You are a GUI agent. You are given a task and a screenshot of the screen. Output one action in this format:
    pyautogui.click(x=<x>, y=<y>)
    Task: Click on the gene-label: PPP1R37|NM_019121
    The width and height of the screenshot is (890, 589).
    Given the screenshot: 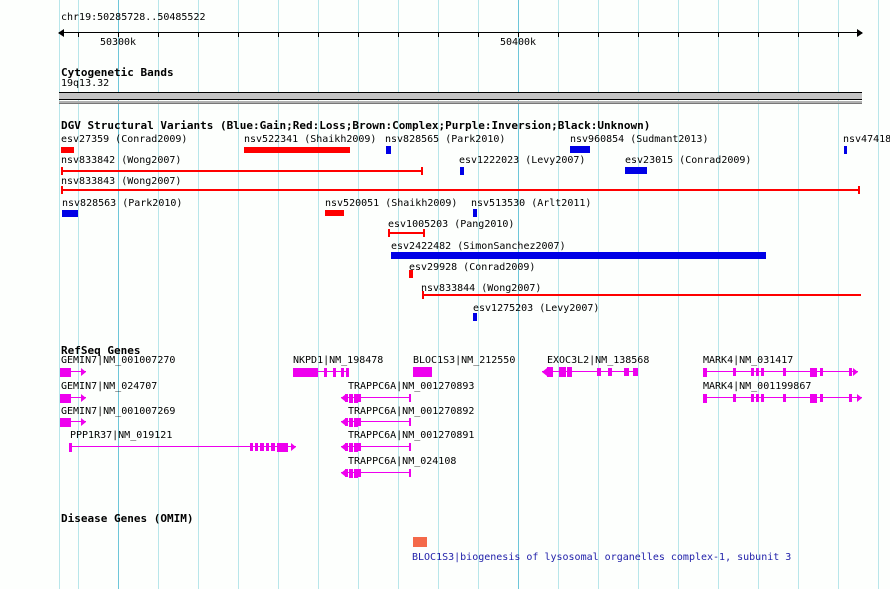 What is the action you would take?
    pyautogui.click(x=121, y=436)
    